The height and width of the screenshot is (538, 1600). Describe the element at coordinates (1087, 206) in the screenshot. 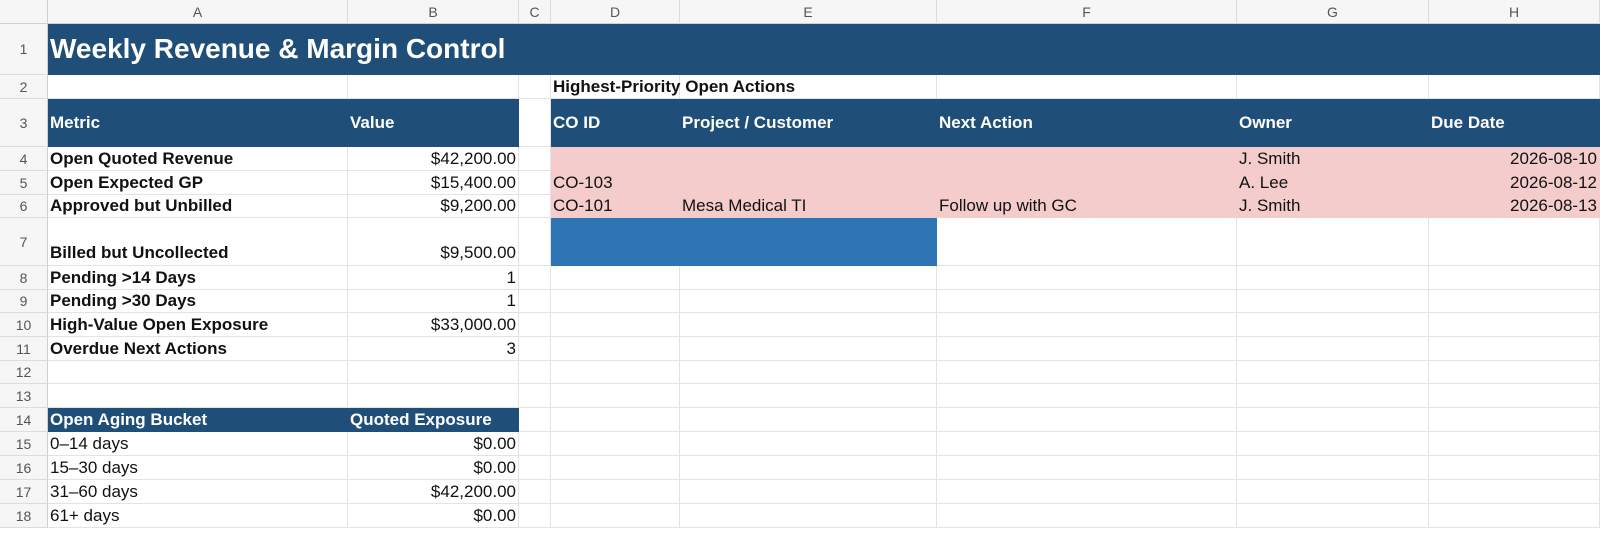

I see `action-next-action-cell: Follow up with GC` at that location.